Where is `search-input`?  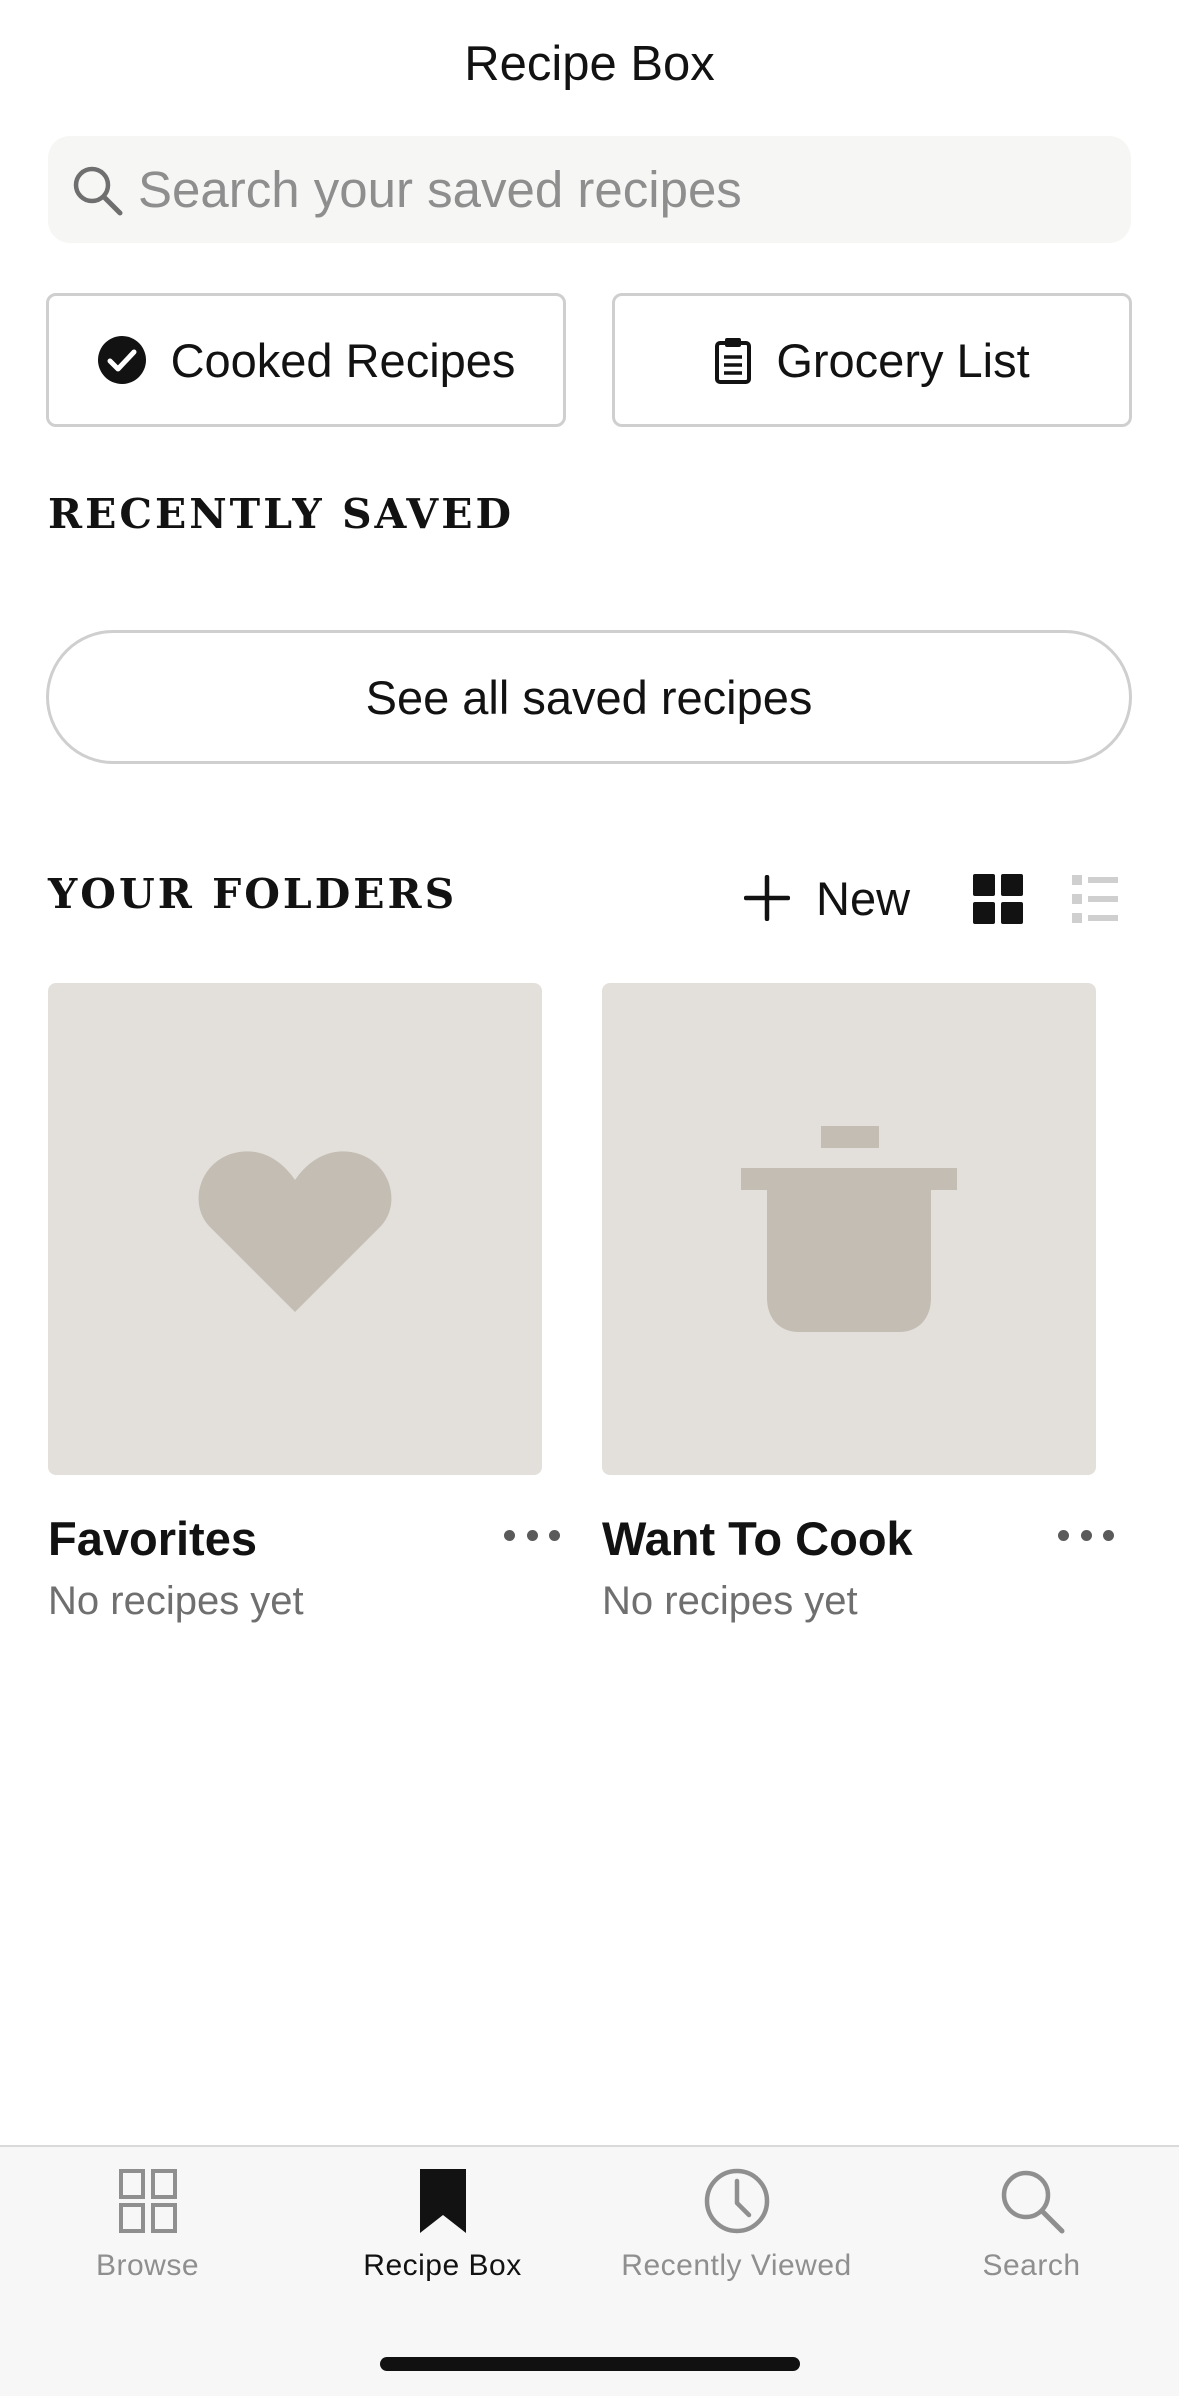 search-input is located at coordinates (608, 189).